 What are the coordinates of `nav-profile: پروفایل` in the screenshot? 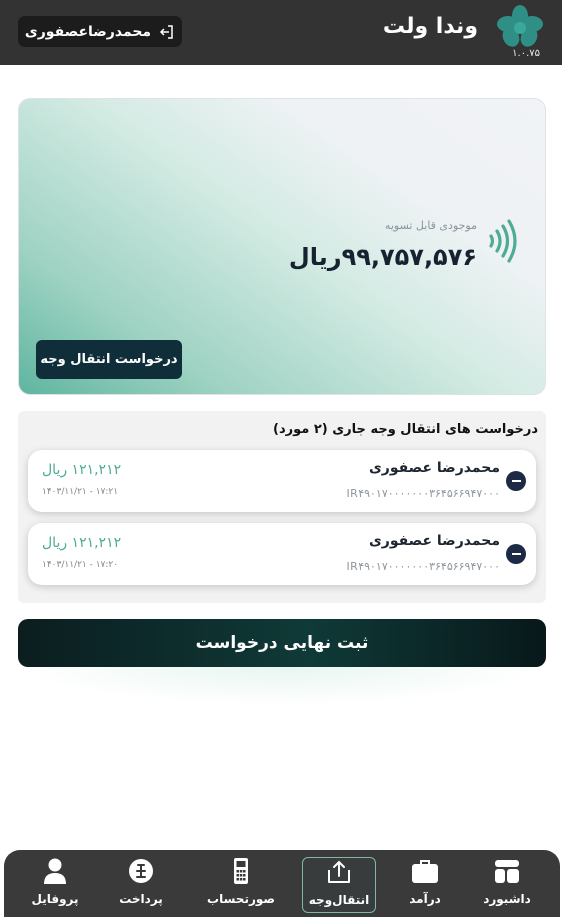 It's located at (55, 885).